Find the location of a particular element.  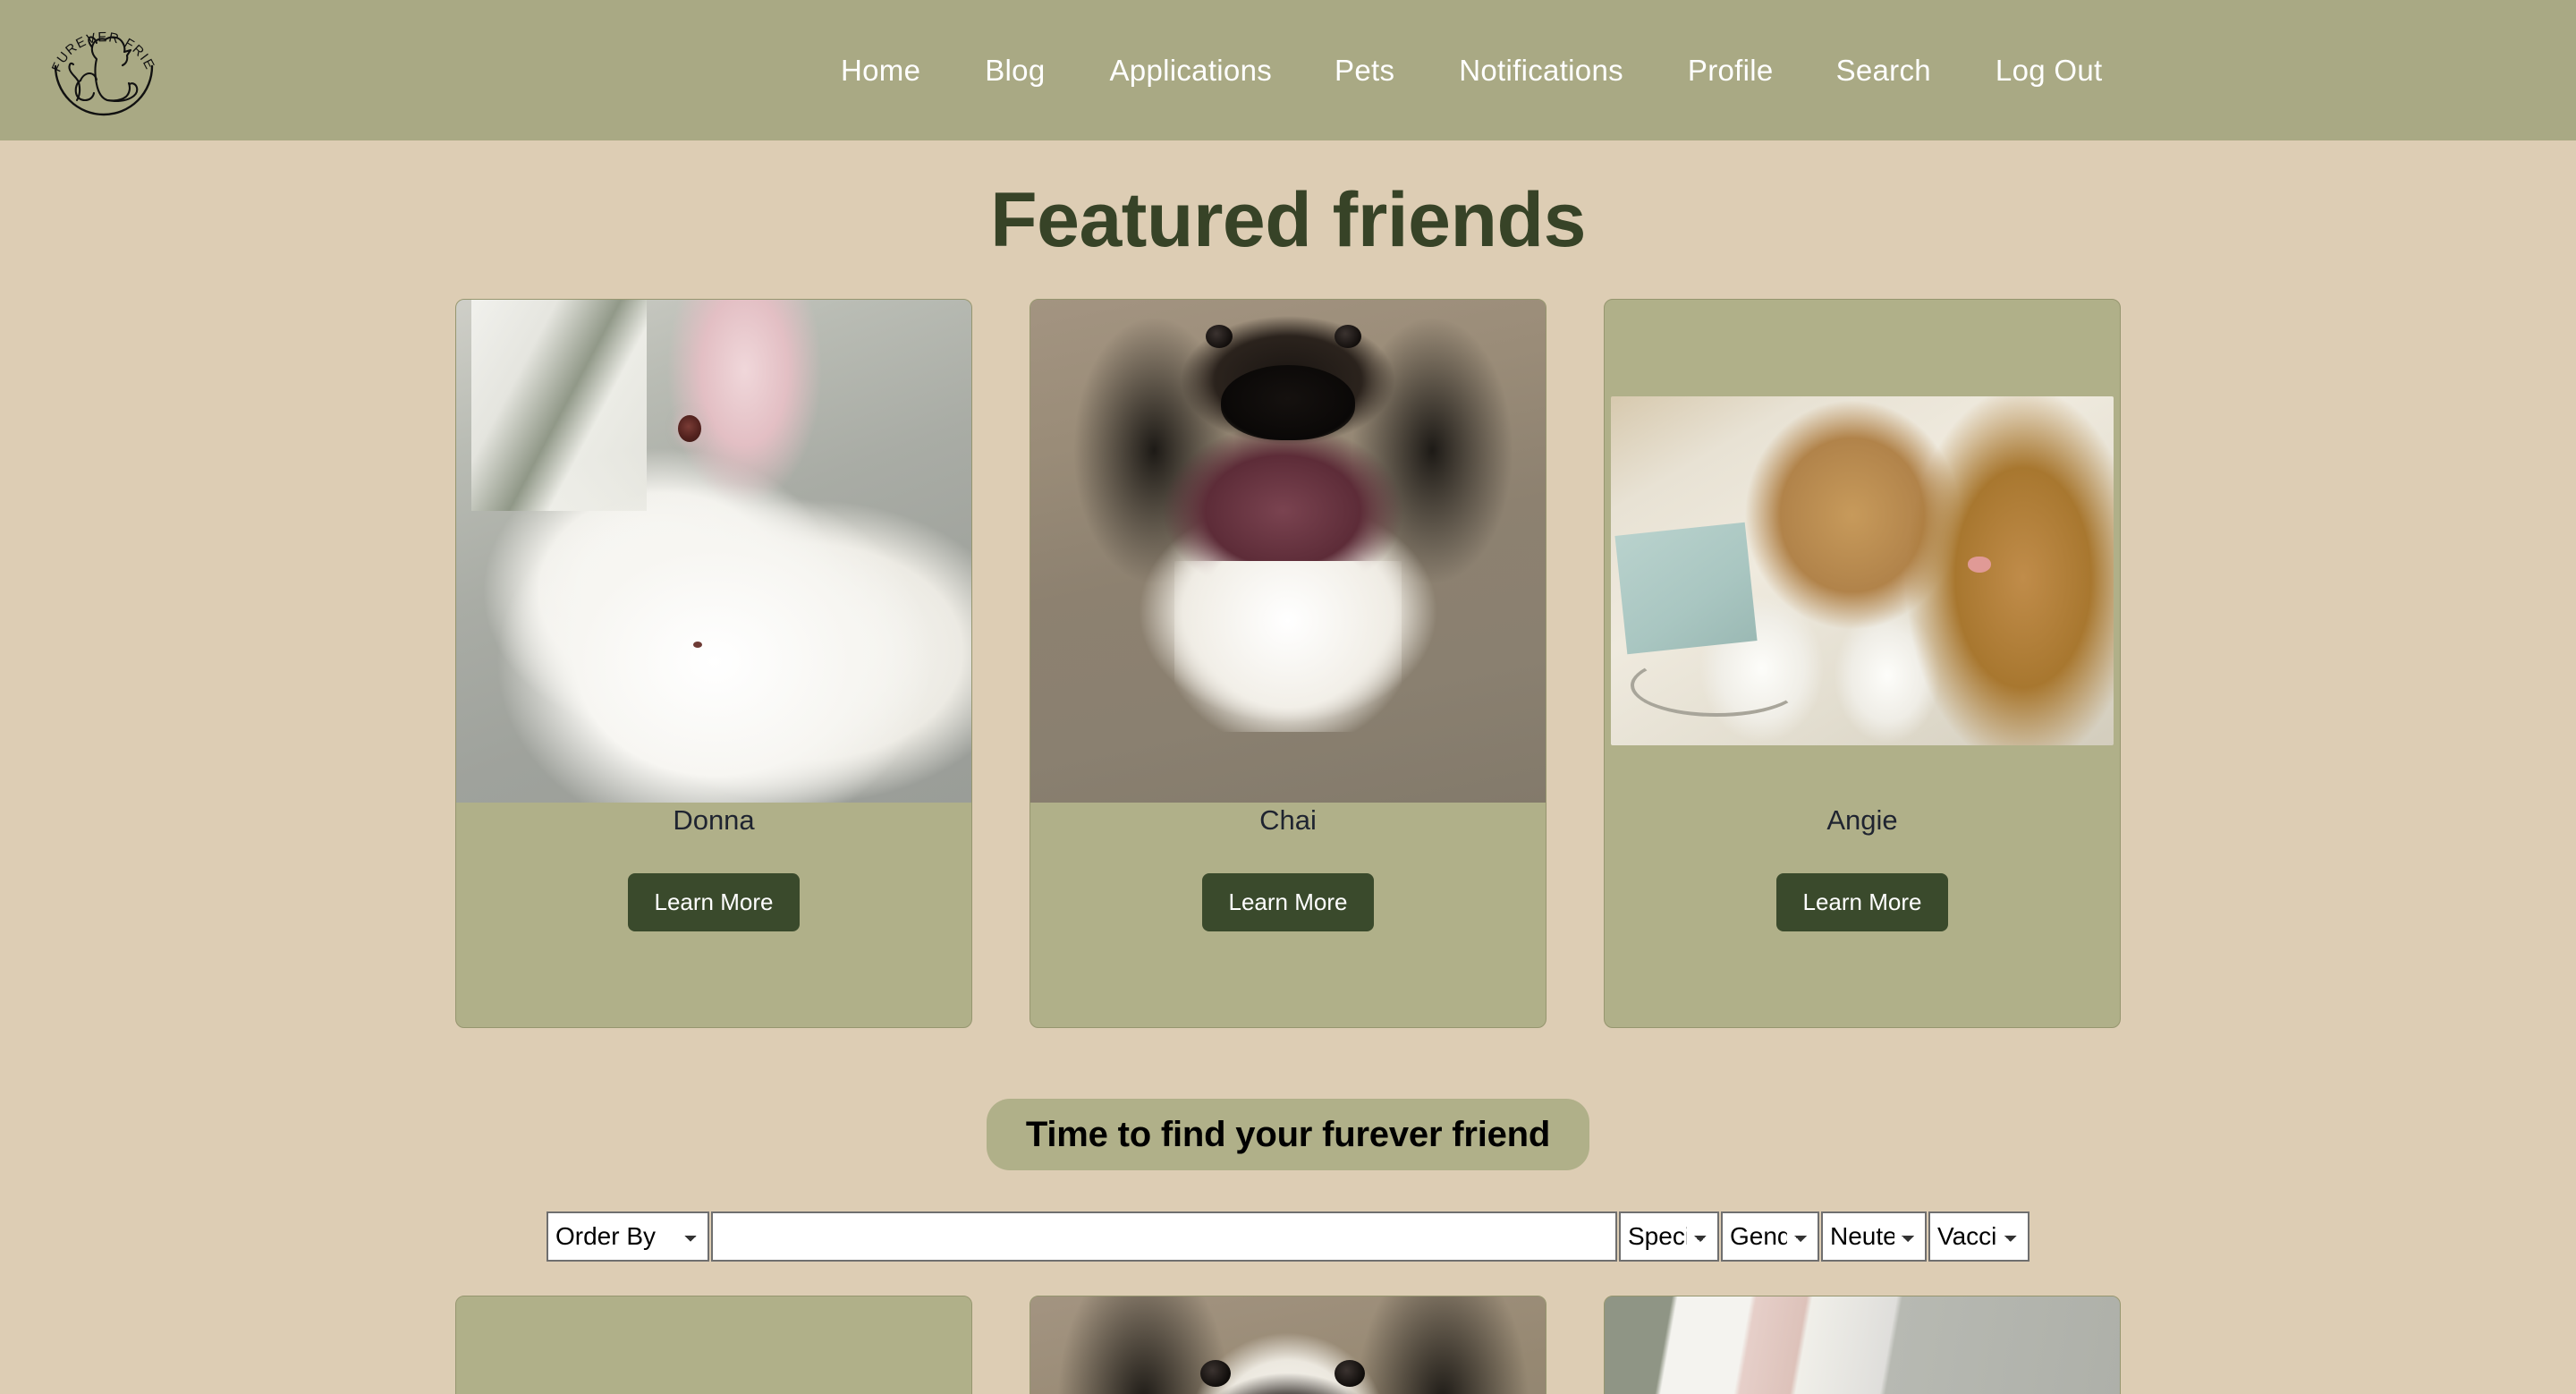

cat-nose-shape is located at coordinates (1980, 564).